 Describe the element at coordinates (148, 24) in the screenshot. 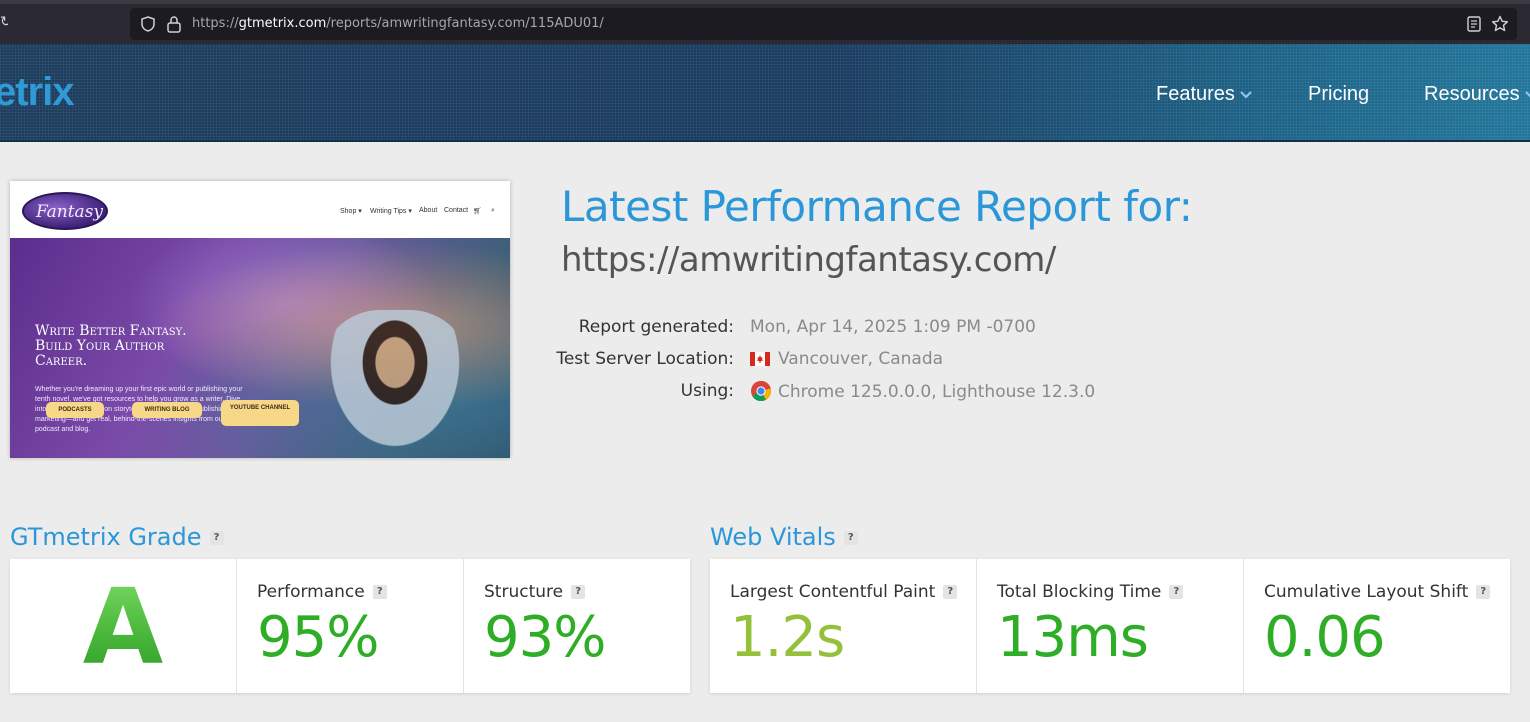

I see `shield-icon` at that location.